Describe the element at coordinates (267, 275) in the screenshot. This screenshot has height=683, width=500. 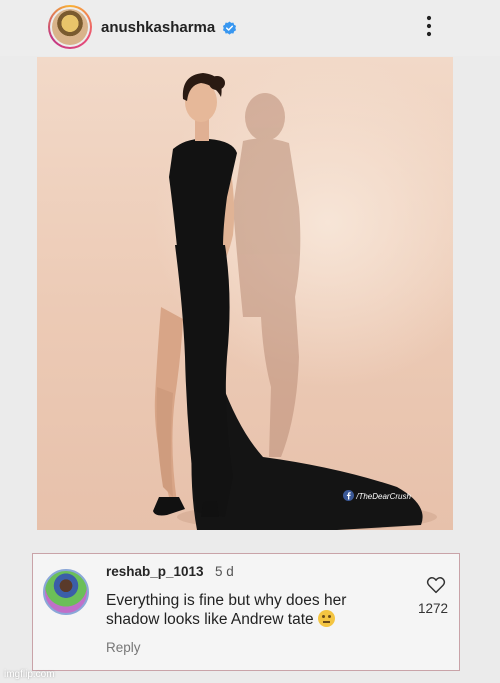
I see `wall-shadow` at that location.